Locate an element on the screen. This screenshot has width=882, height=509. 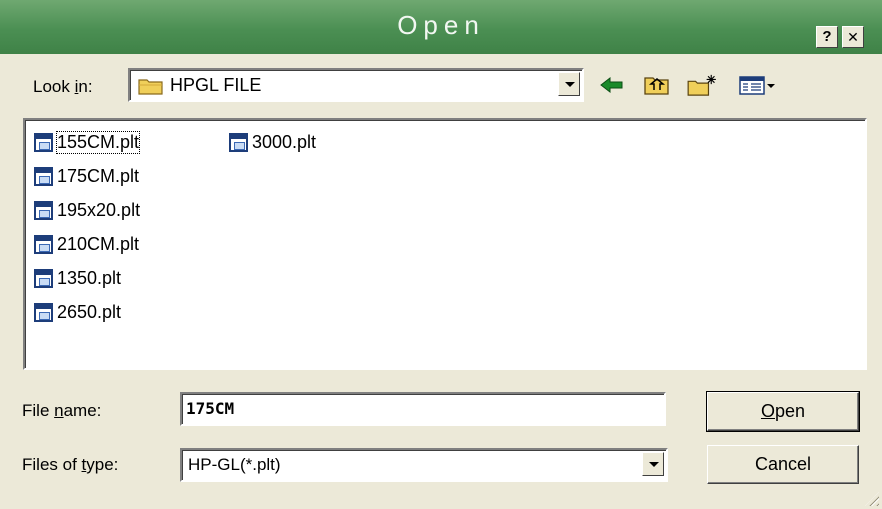
up-folder-icon is located at coordinates (657, 85).